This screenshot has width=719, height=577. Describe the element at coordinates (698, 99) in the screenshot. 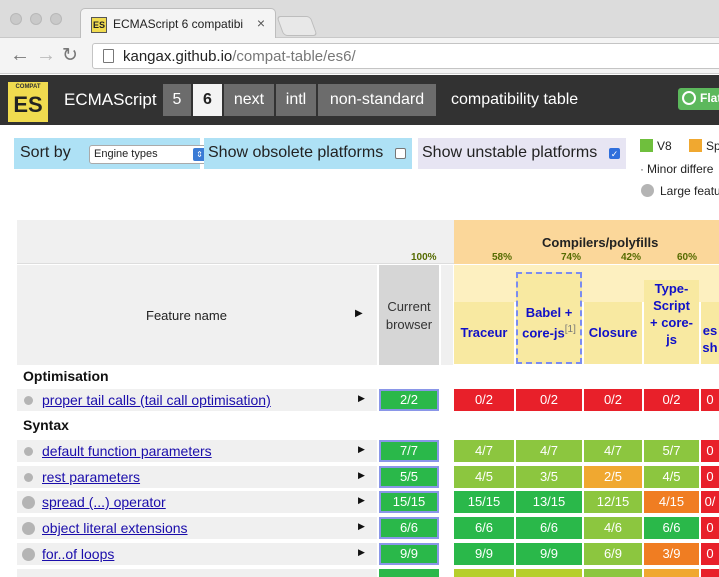

I see `flat-button: Flat` at that location.